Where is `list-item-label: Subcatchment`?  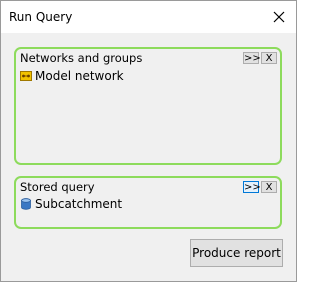
list-item-label: Subcatchment is located at coordinates (79, 204).